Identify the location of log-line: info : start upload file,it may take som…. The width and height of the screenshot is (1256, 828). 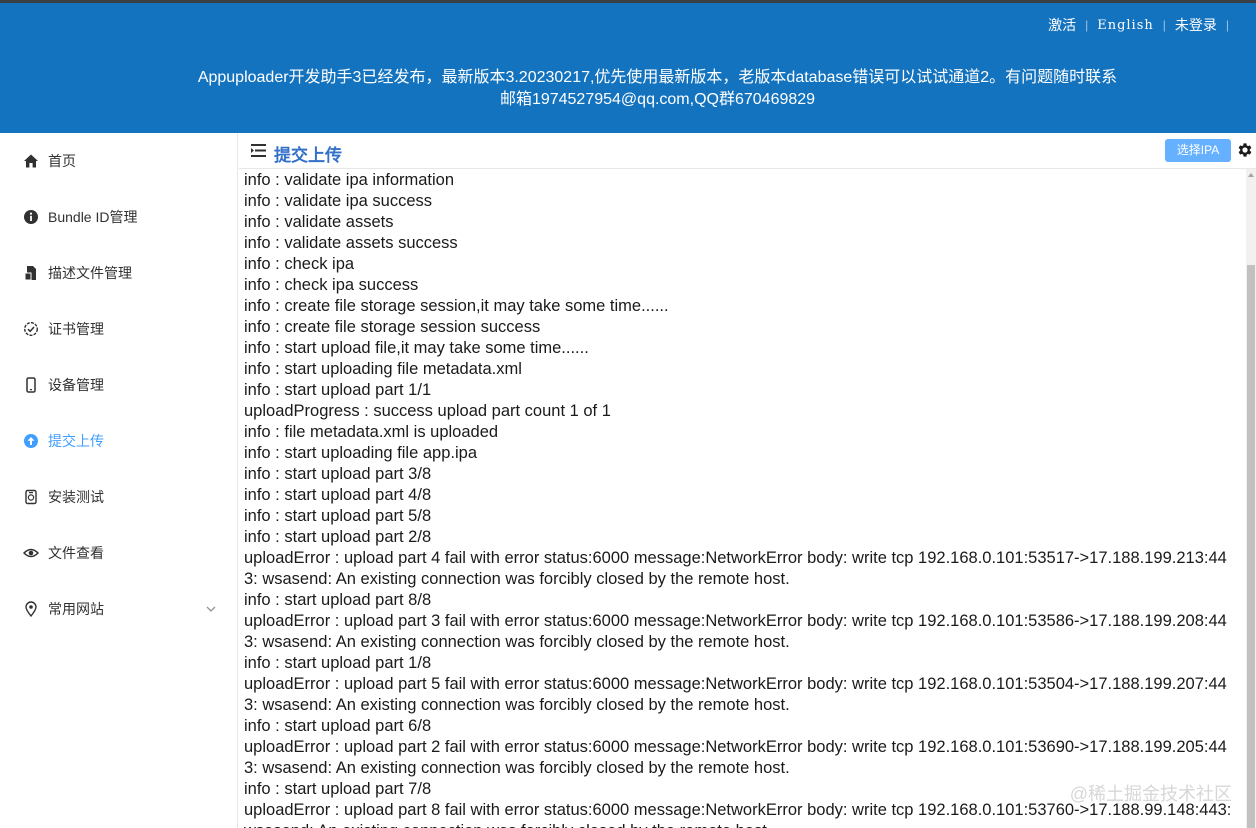
(416, 348).